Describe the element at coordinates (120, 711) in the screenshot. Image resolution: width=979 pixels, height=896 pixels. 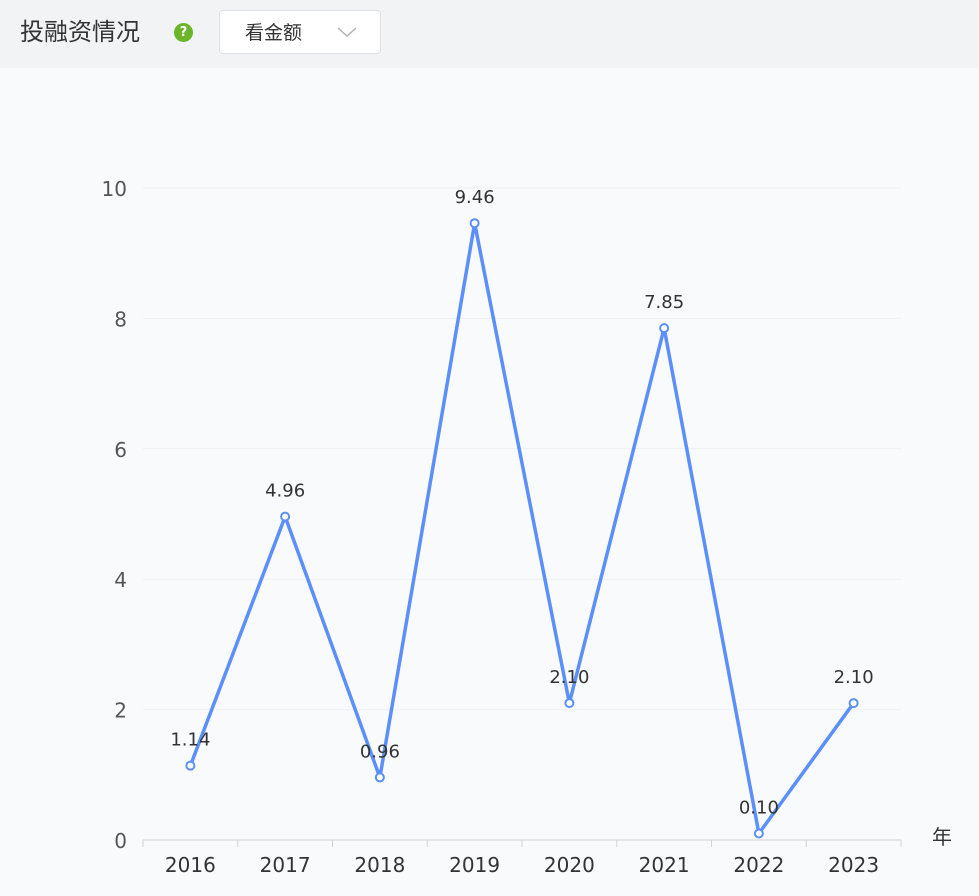
I see `y-tick-label: 2` at that location.